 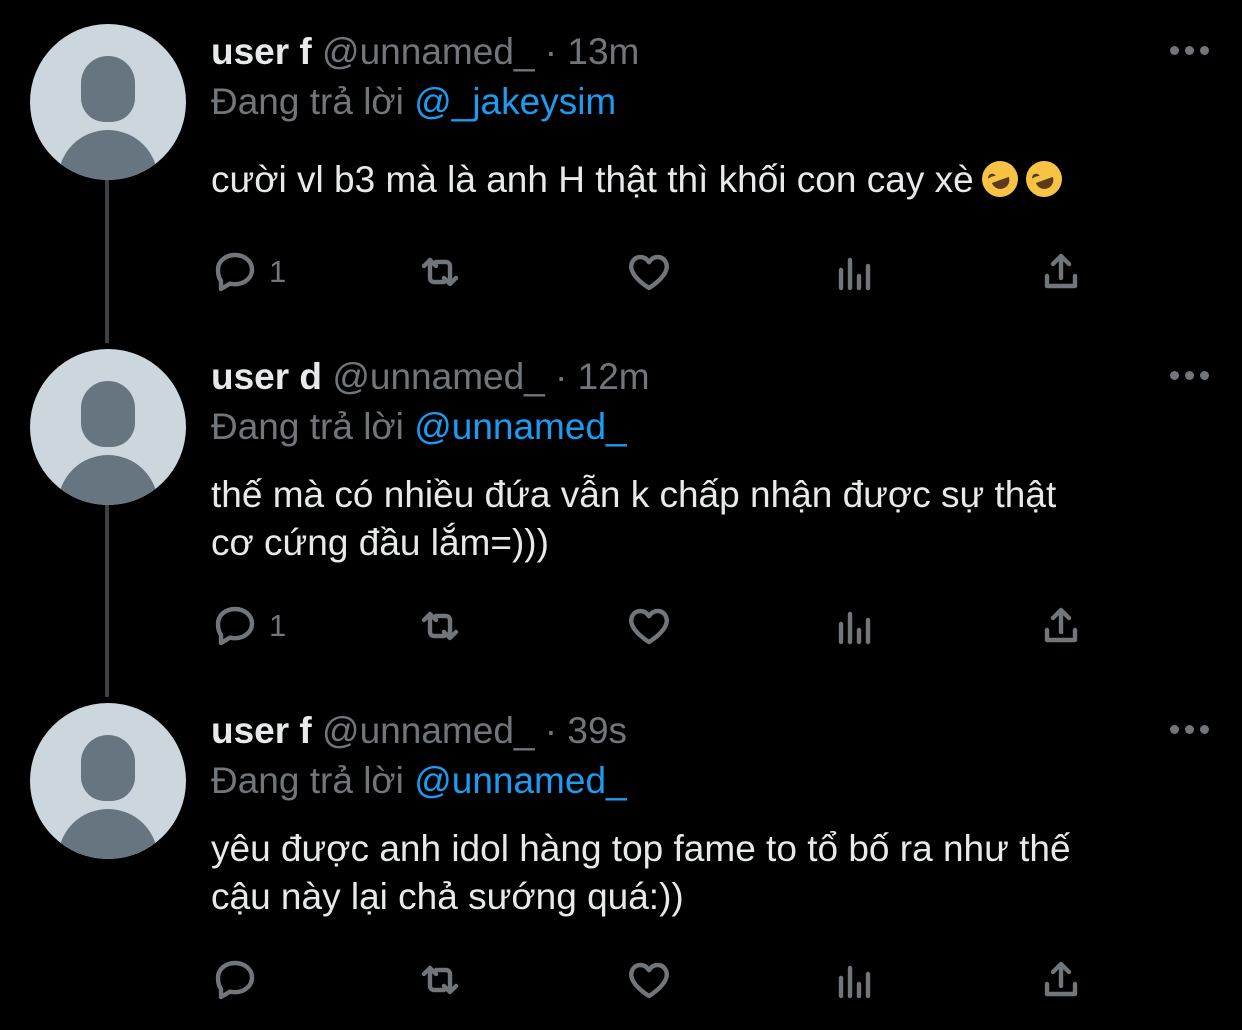 What do you see at coordinates (380, 542) in the screenshot?
I see `tweet-text-line: cơ cứng đầu lắm=)))` at bounding box center [380, 542].